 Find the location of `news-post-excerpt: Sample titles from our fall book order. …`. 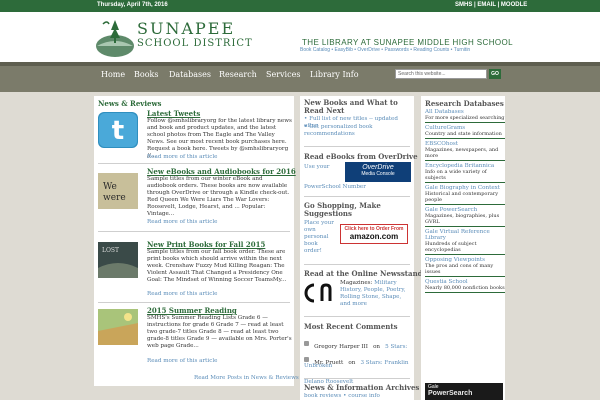

news-post-excerpt: Sample titles from our fall book order. … is located at coordinates (217, 266).